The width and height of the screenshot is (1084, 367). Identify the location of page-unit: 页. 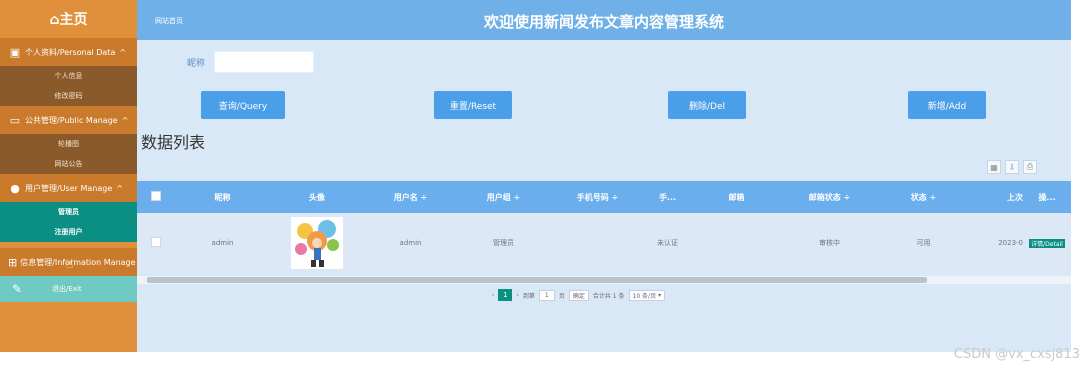
(561, 296).